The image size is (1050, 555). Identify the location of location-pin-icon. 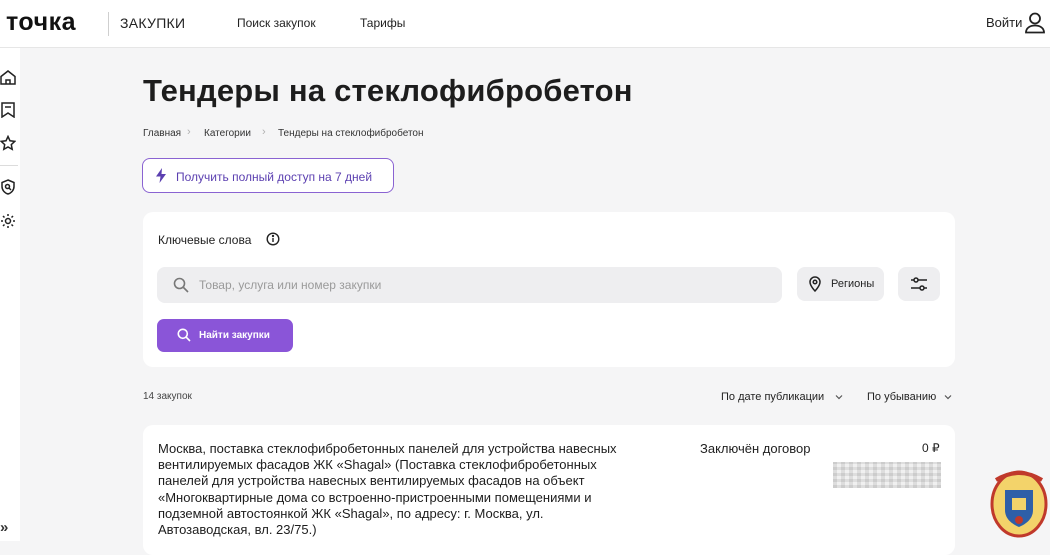
(815, 284).